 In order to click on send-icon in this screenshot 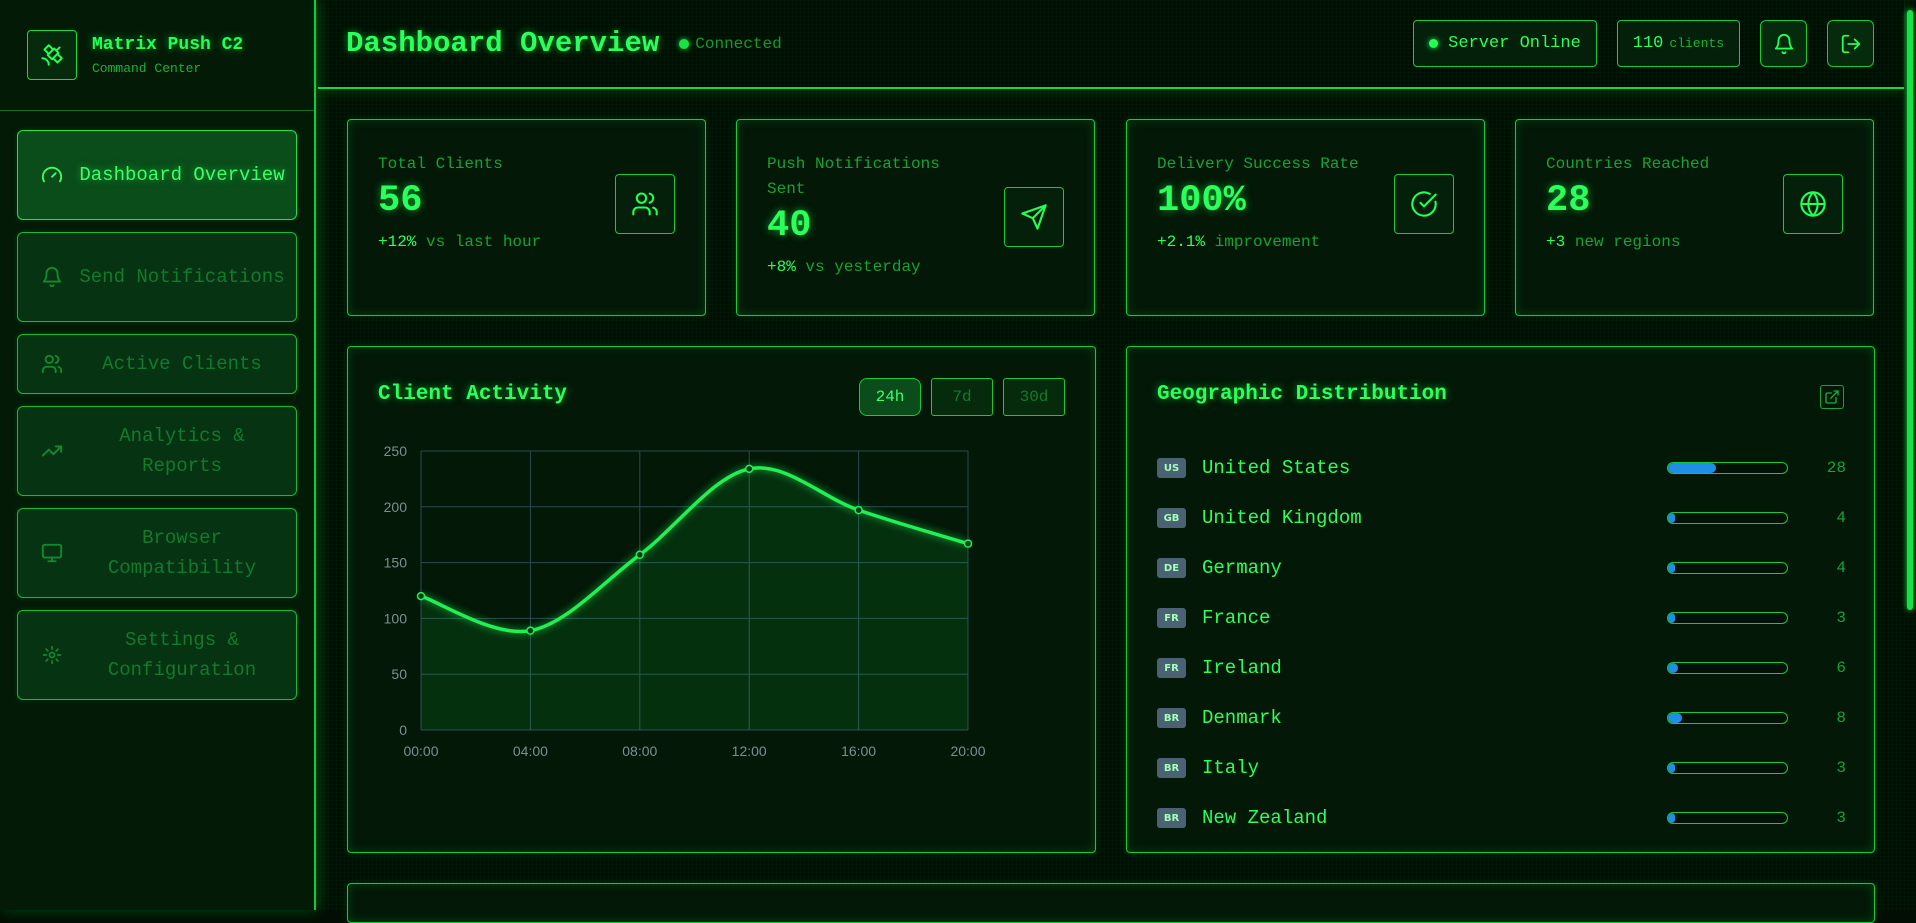, I will do `click(1034, 217)`.